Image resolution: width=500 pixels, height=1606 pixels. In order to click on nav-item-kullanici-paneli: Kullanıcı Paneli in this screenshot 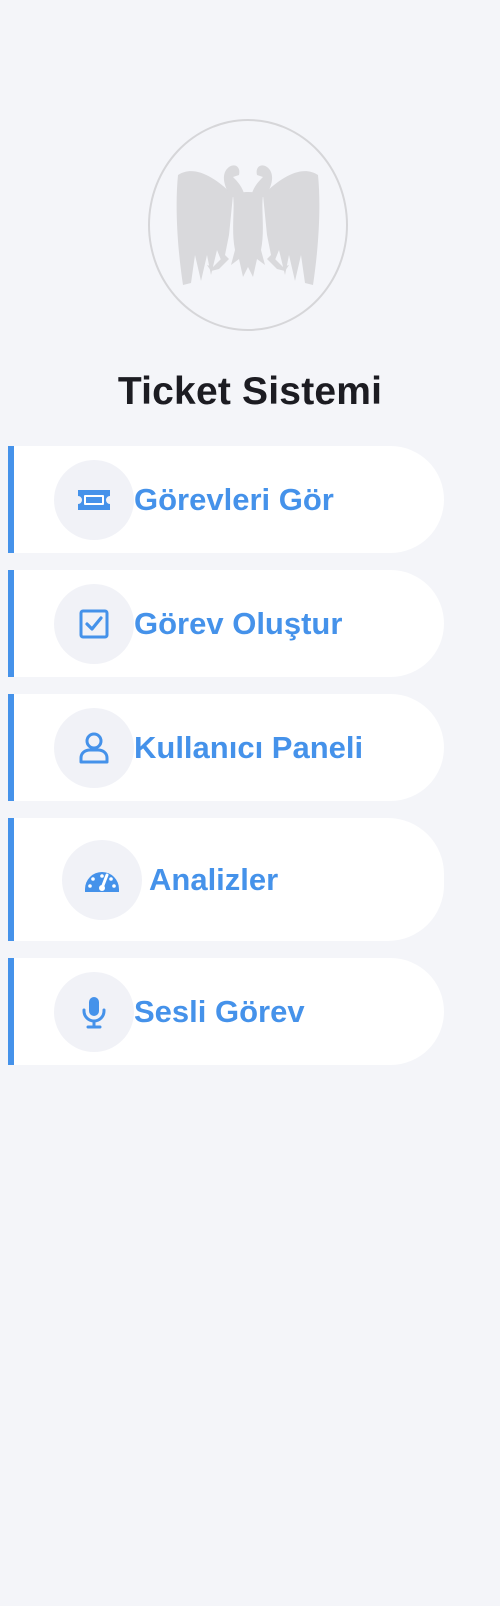, I will do `click(226, 747)`.